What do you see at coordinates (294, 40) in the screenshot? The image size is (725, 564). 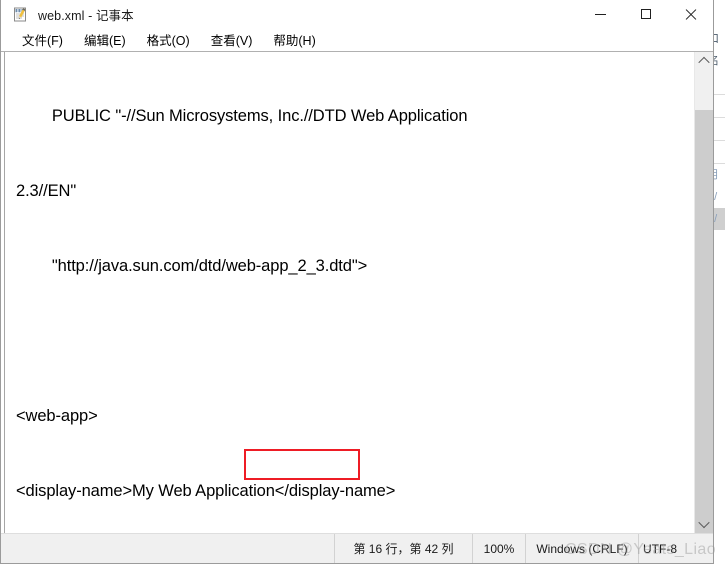 I see `menu-item-help: 帮助(H)` at bounding box center [294, 40].